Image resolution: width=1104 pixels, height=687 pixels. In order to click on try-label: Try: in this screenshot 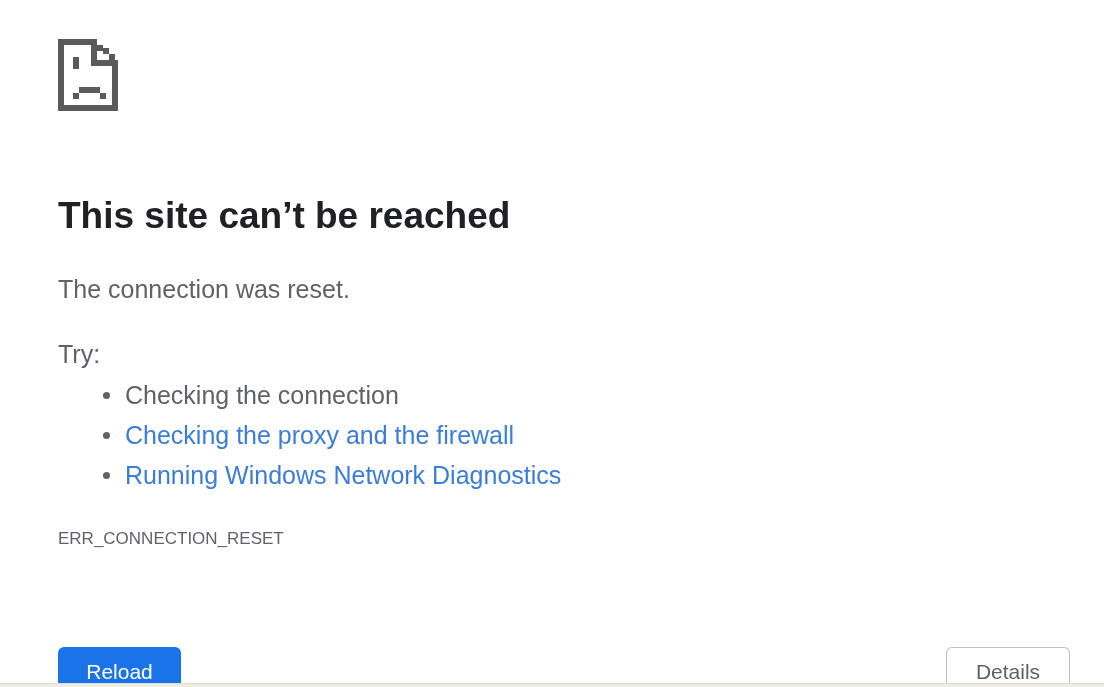, I will do `click(79, 354)`.